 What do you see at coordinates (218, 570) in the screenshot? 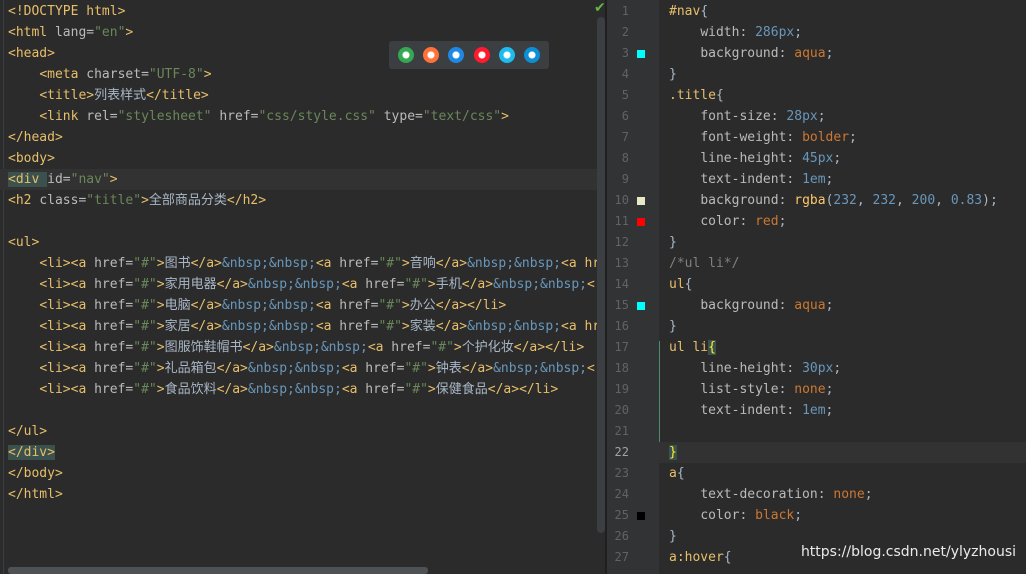
I see `horizontal-scrollbar` at bounding box center [218, 570].